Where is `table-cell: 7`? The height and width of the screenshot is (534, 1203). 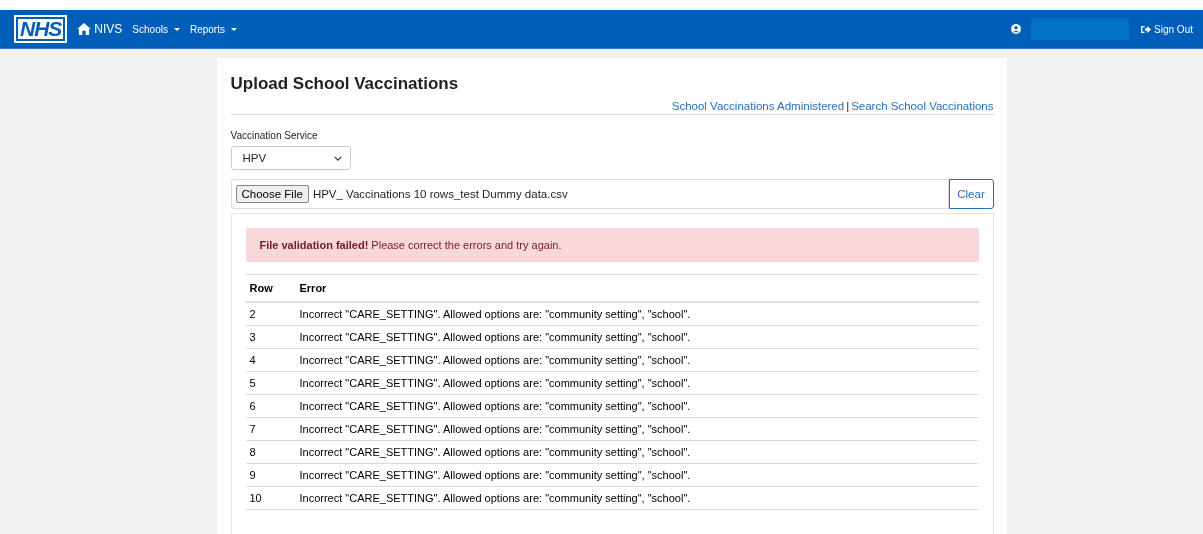
table-cell: 7 is located at coordinates (270, 429).